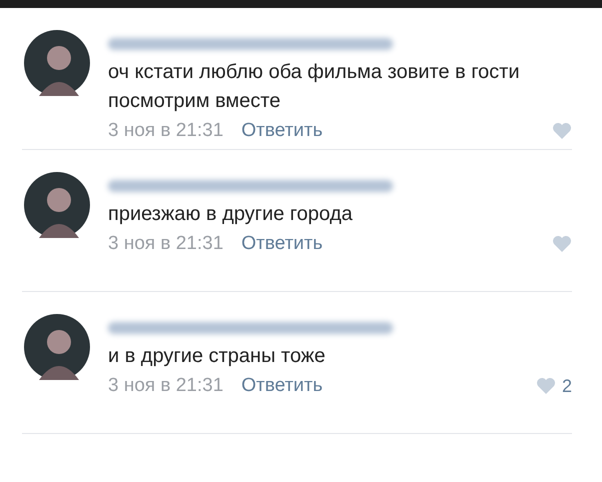 The image size is (602, 482). What do you see at coordinates (217, 356) in the screenshot?
I see `comment-text: и в другие страны тоже` at bounding box center [217, 356].